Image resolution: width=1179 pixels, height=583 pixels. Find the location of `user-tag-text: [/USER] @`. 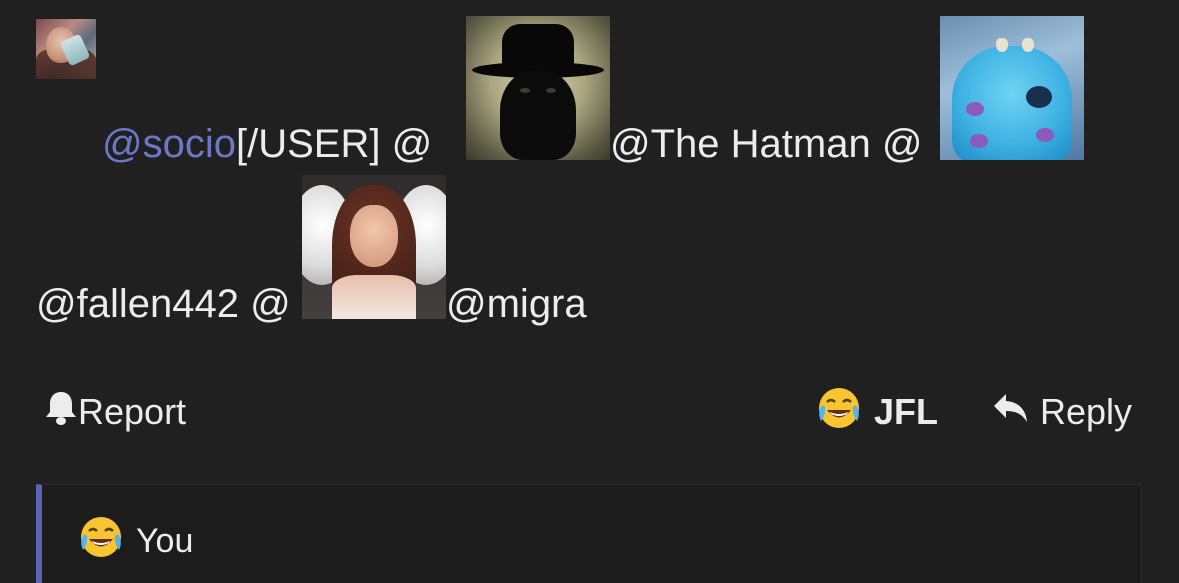

user-tag-text: [/USER] @ is located at coordinates (334, 144).